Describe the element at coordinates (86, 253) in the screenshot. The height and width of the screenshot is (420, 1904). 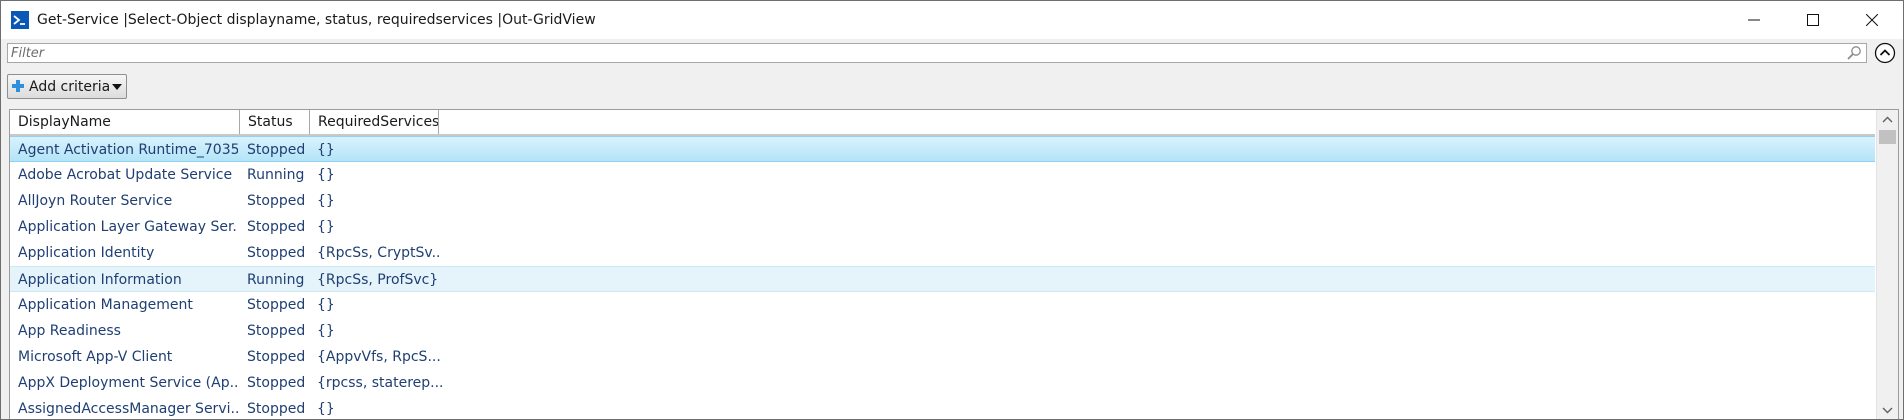
I see `cell-displayname: Application Identity` at that location.